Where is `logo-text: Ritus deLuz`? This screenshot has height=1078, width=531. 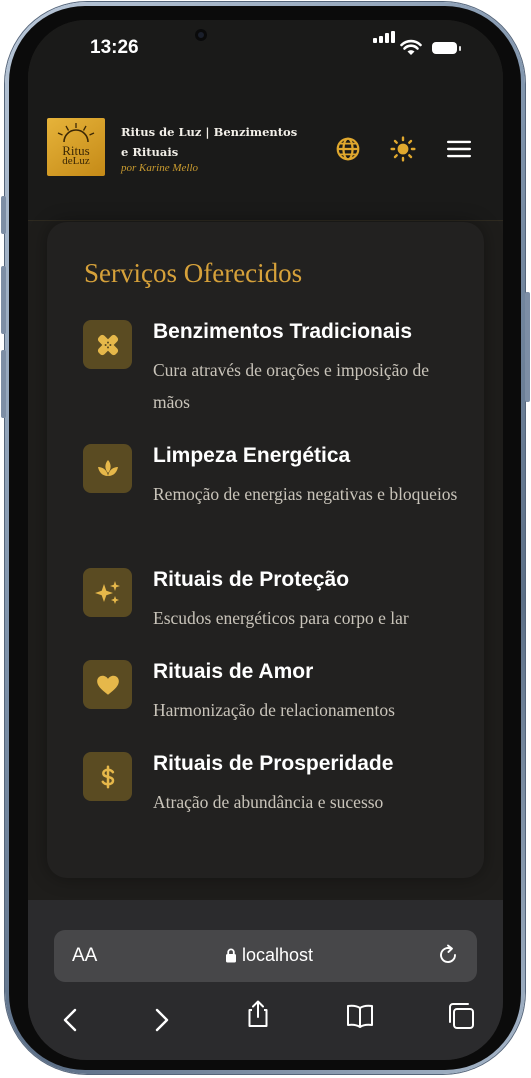
logo-text: Ritus deLuz is located at coordinates (76, 155).